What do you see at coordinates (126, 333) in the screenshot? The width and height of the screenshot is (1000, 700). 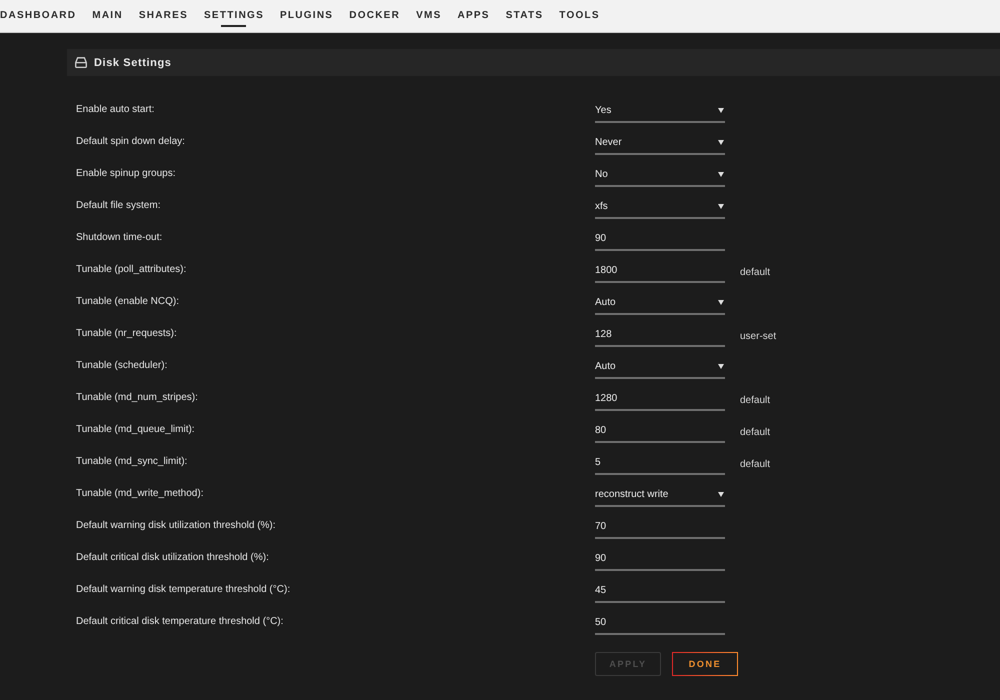 I see `setting-label: Tunable (nr_requests):` at bounding box center [126, 333].